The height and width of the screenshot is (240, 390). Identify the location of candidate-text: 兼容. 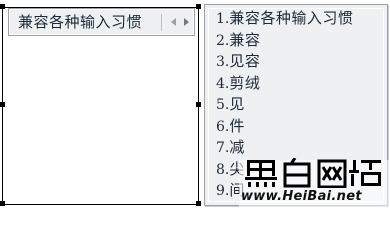
(245, 39).